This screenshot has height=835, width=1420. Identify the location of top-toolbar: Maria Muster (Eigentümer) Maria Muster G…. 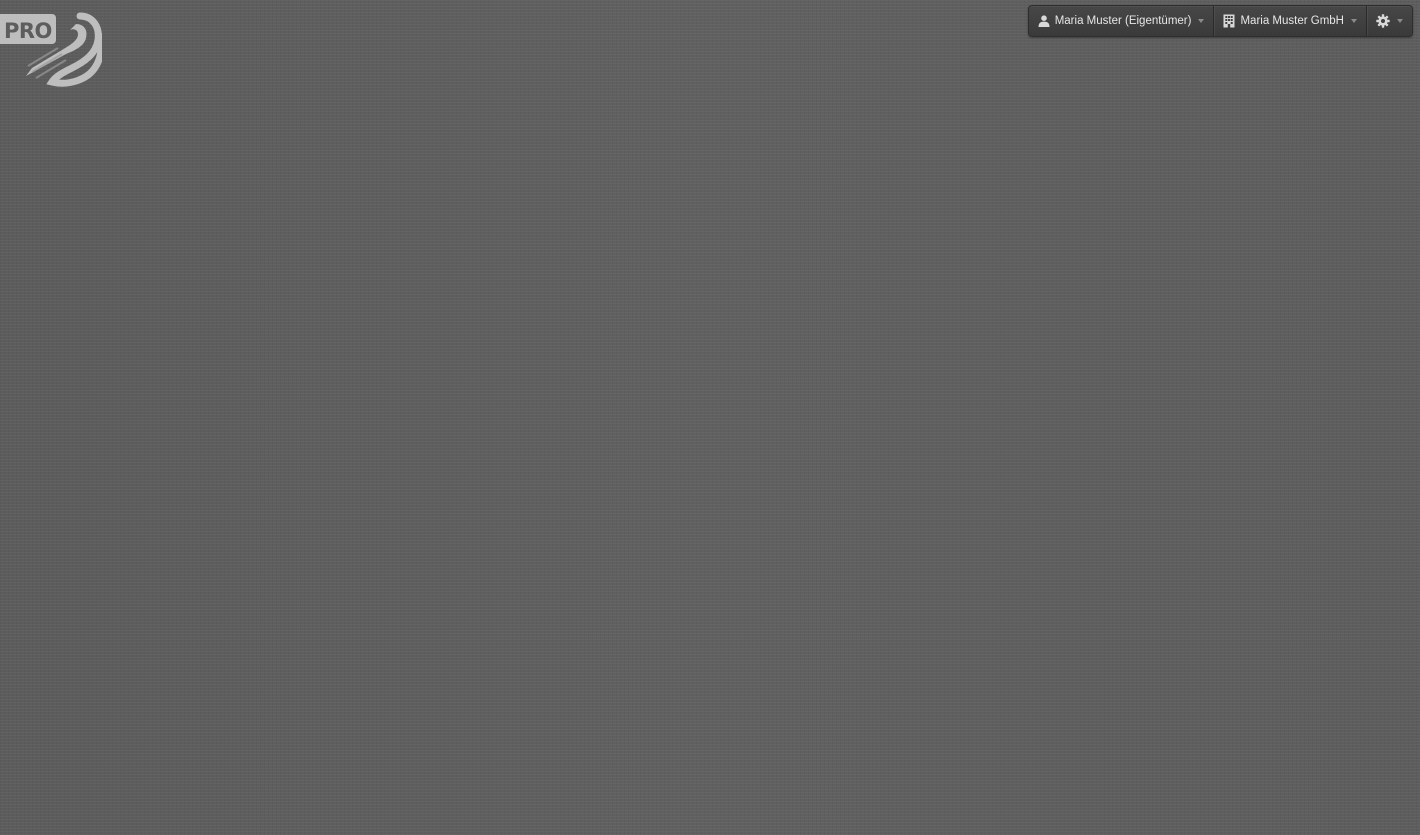
(1220, 21).